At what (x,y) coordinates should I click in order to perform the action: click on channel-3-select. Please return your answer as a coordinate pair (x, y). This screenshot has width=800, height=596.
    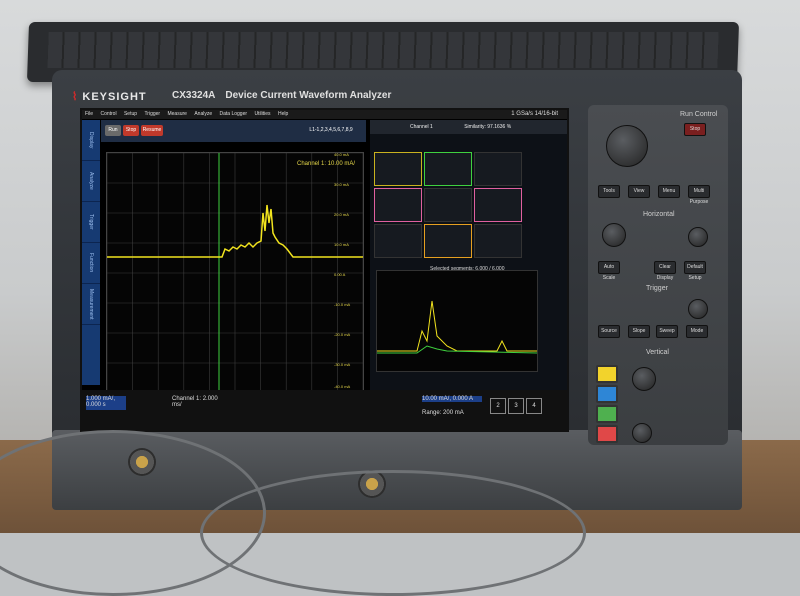
    Looking at the image, I should click on (607, 414).